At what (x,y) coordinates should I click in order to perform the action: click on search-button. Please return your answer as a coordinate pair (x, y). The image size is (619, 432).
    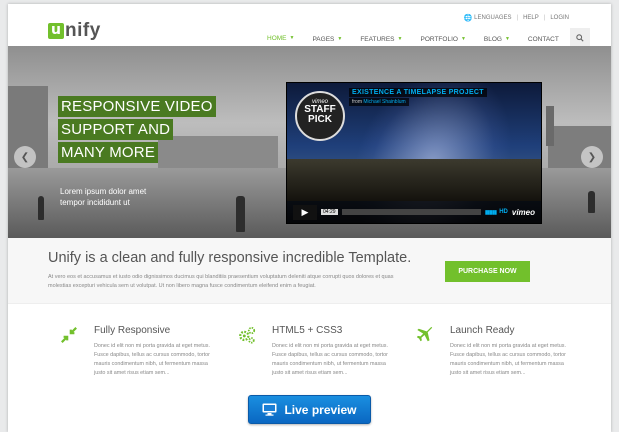
    Looking at the image, I should click on (579, 38).